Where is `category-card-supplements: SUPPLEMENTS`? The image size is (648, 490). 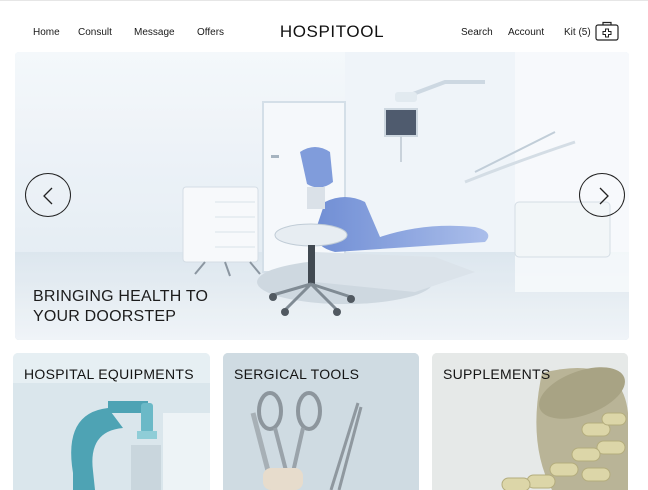 category-card-supplements: SUPPLEMENTS is located at coordinates (530, 421).